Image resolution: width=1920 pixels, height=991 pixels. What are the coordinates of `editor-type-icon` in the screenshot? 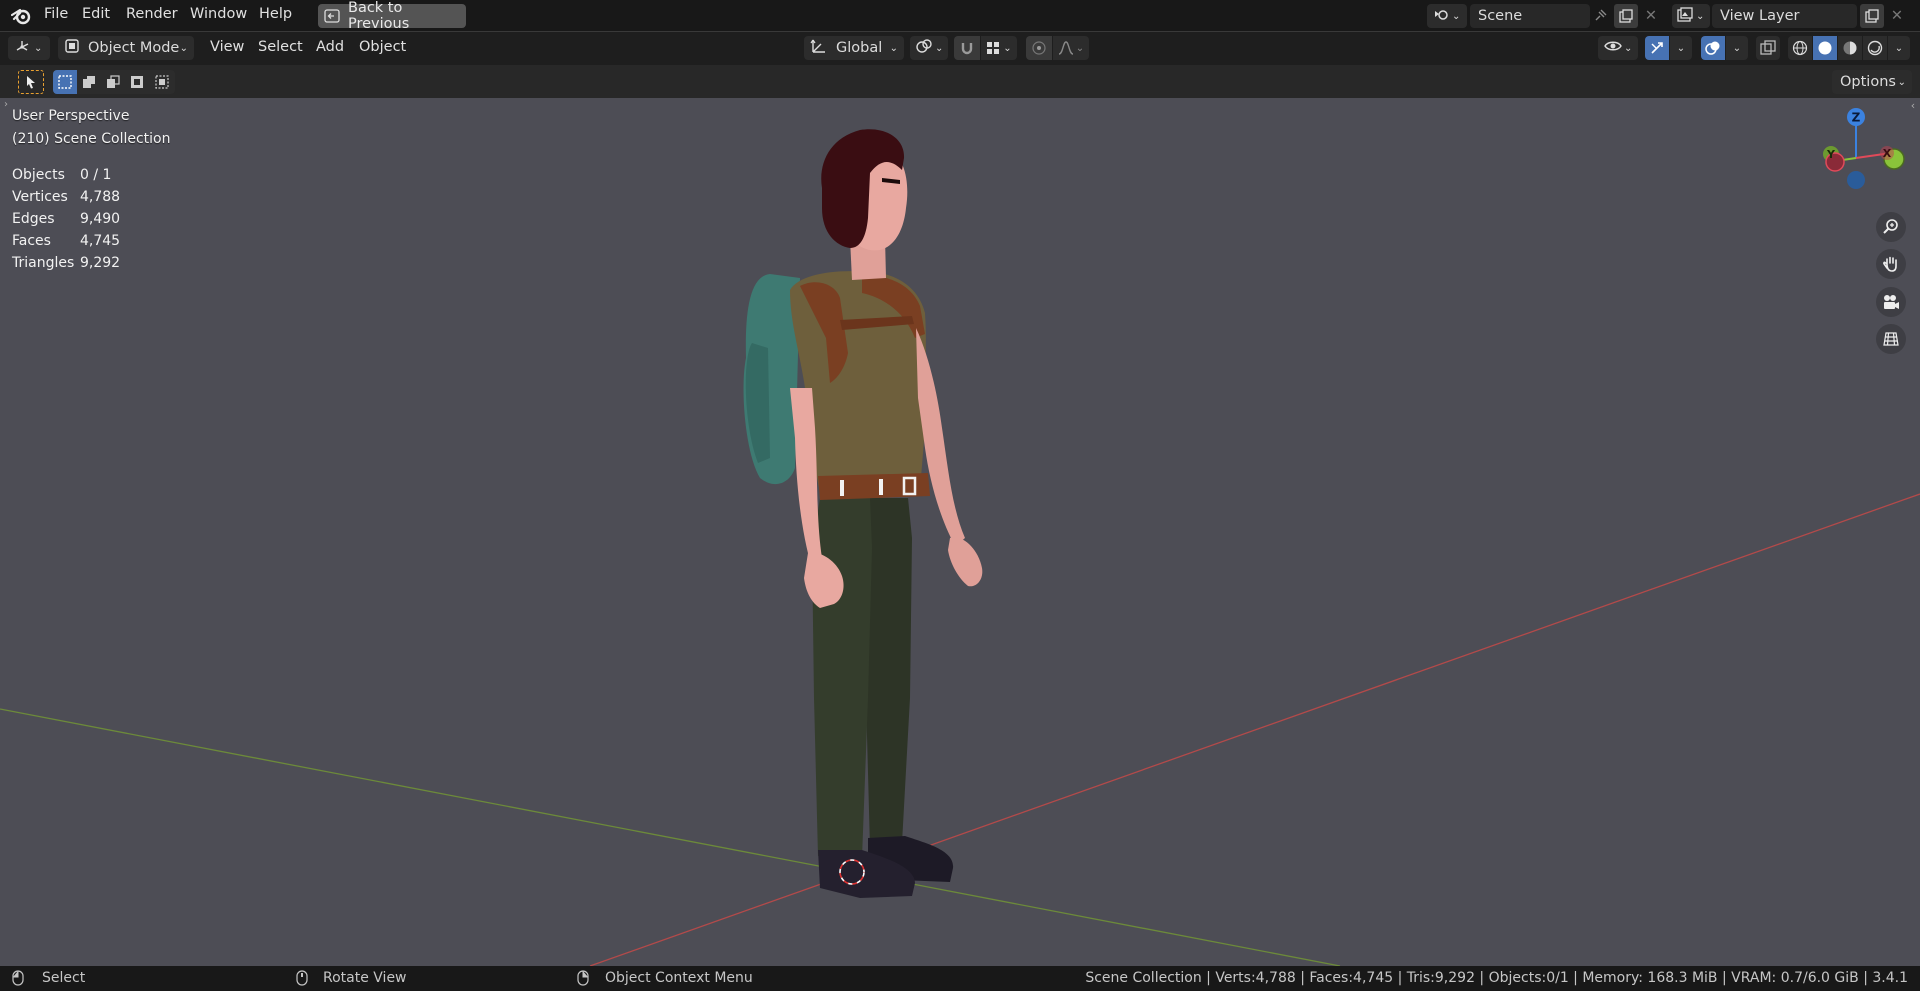 It's located at (23, 48).